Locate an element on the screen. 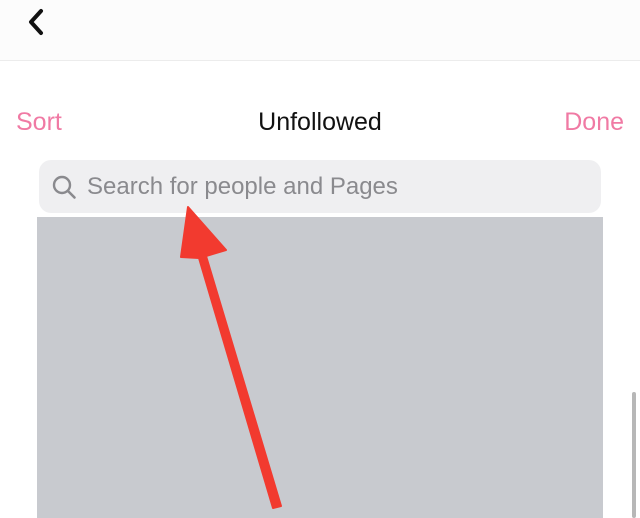 The image size is (640, 518). back-button is located at coordinates (36, 22).